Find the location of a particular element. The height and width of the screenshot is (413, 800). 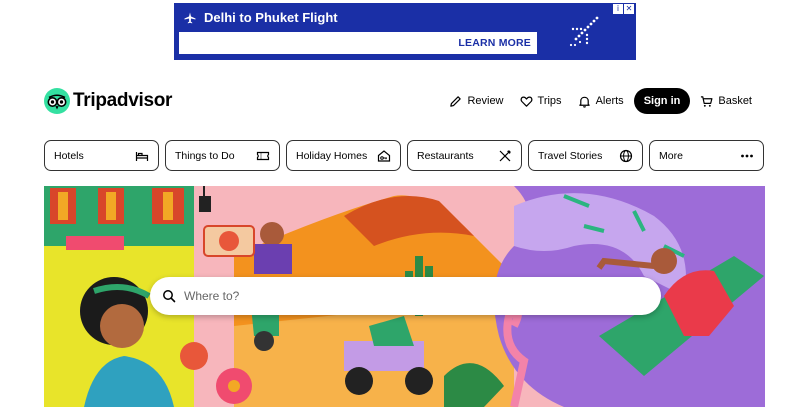

tab-travel-stories: Travel Stories is located at coordinates (585, 155).